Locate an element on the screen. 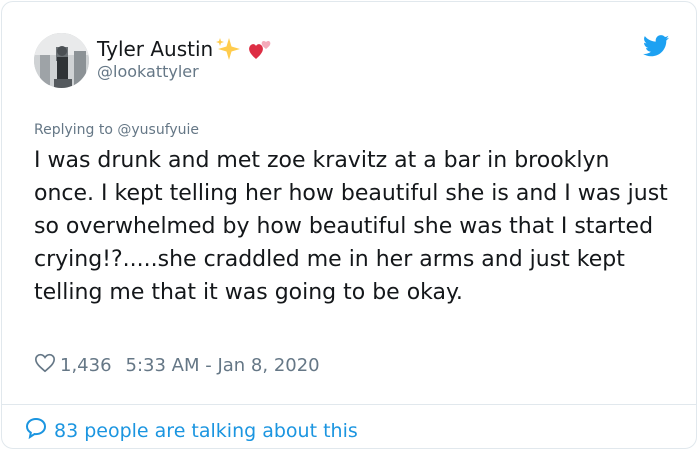 The height and width of the screenshot is (452, 700). replying-to: Replying to @yusufyuie is located at coordinates (116, 130).